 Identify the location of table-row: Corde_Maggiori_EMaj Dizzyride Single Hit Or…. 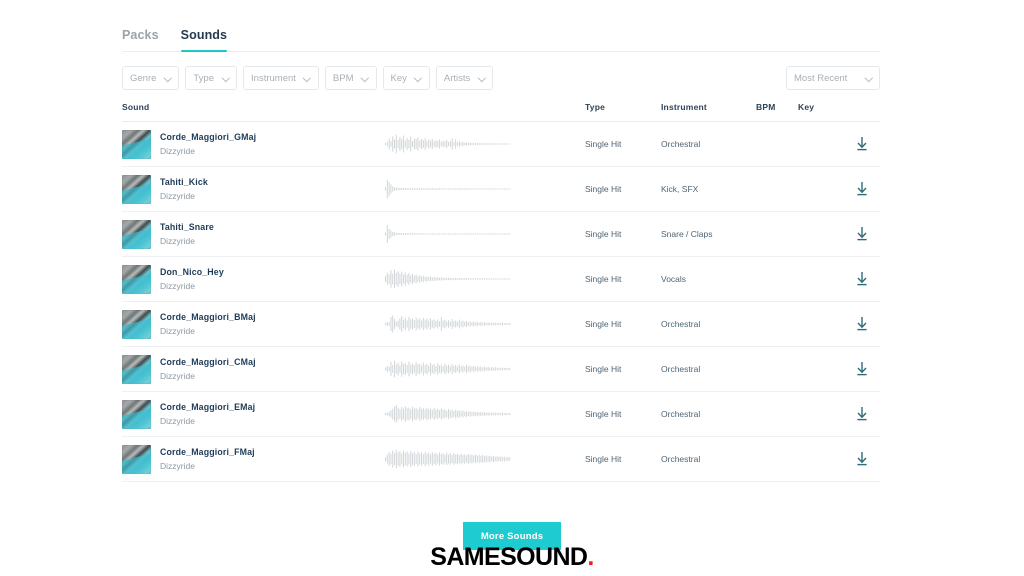
(501, 414).